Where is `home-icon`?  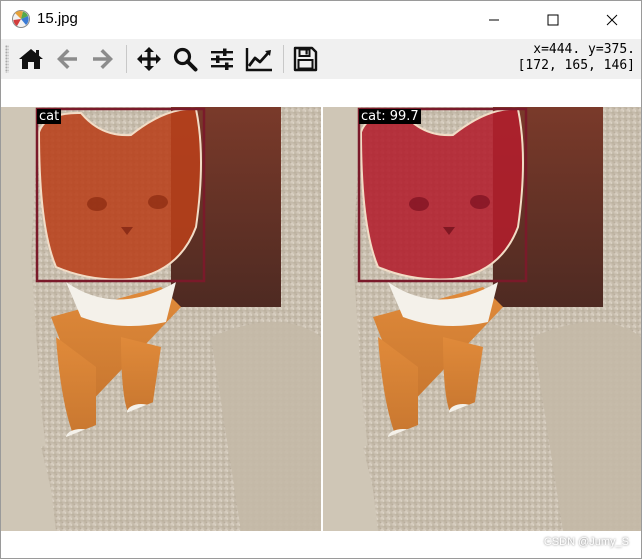 home-icon is located at coordinates (31, 59).